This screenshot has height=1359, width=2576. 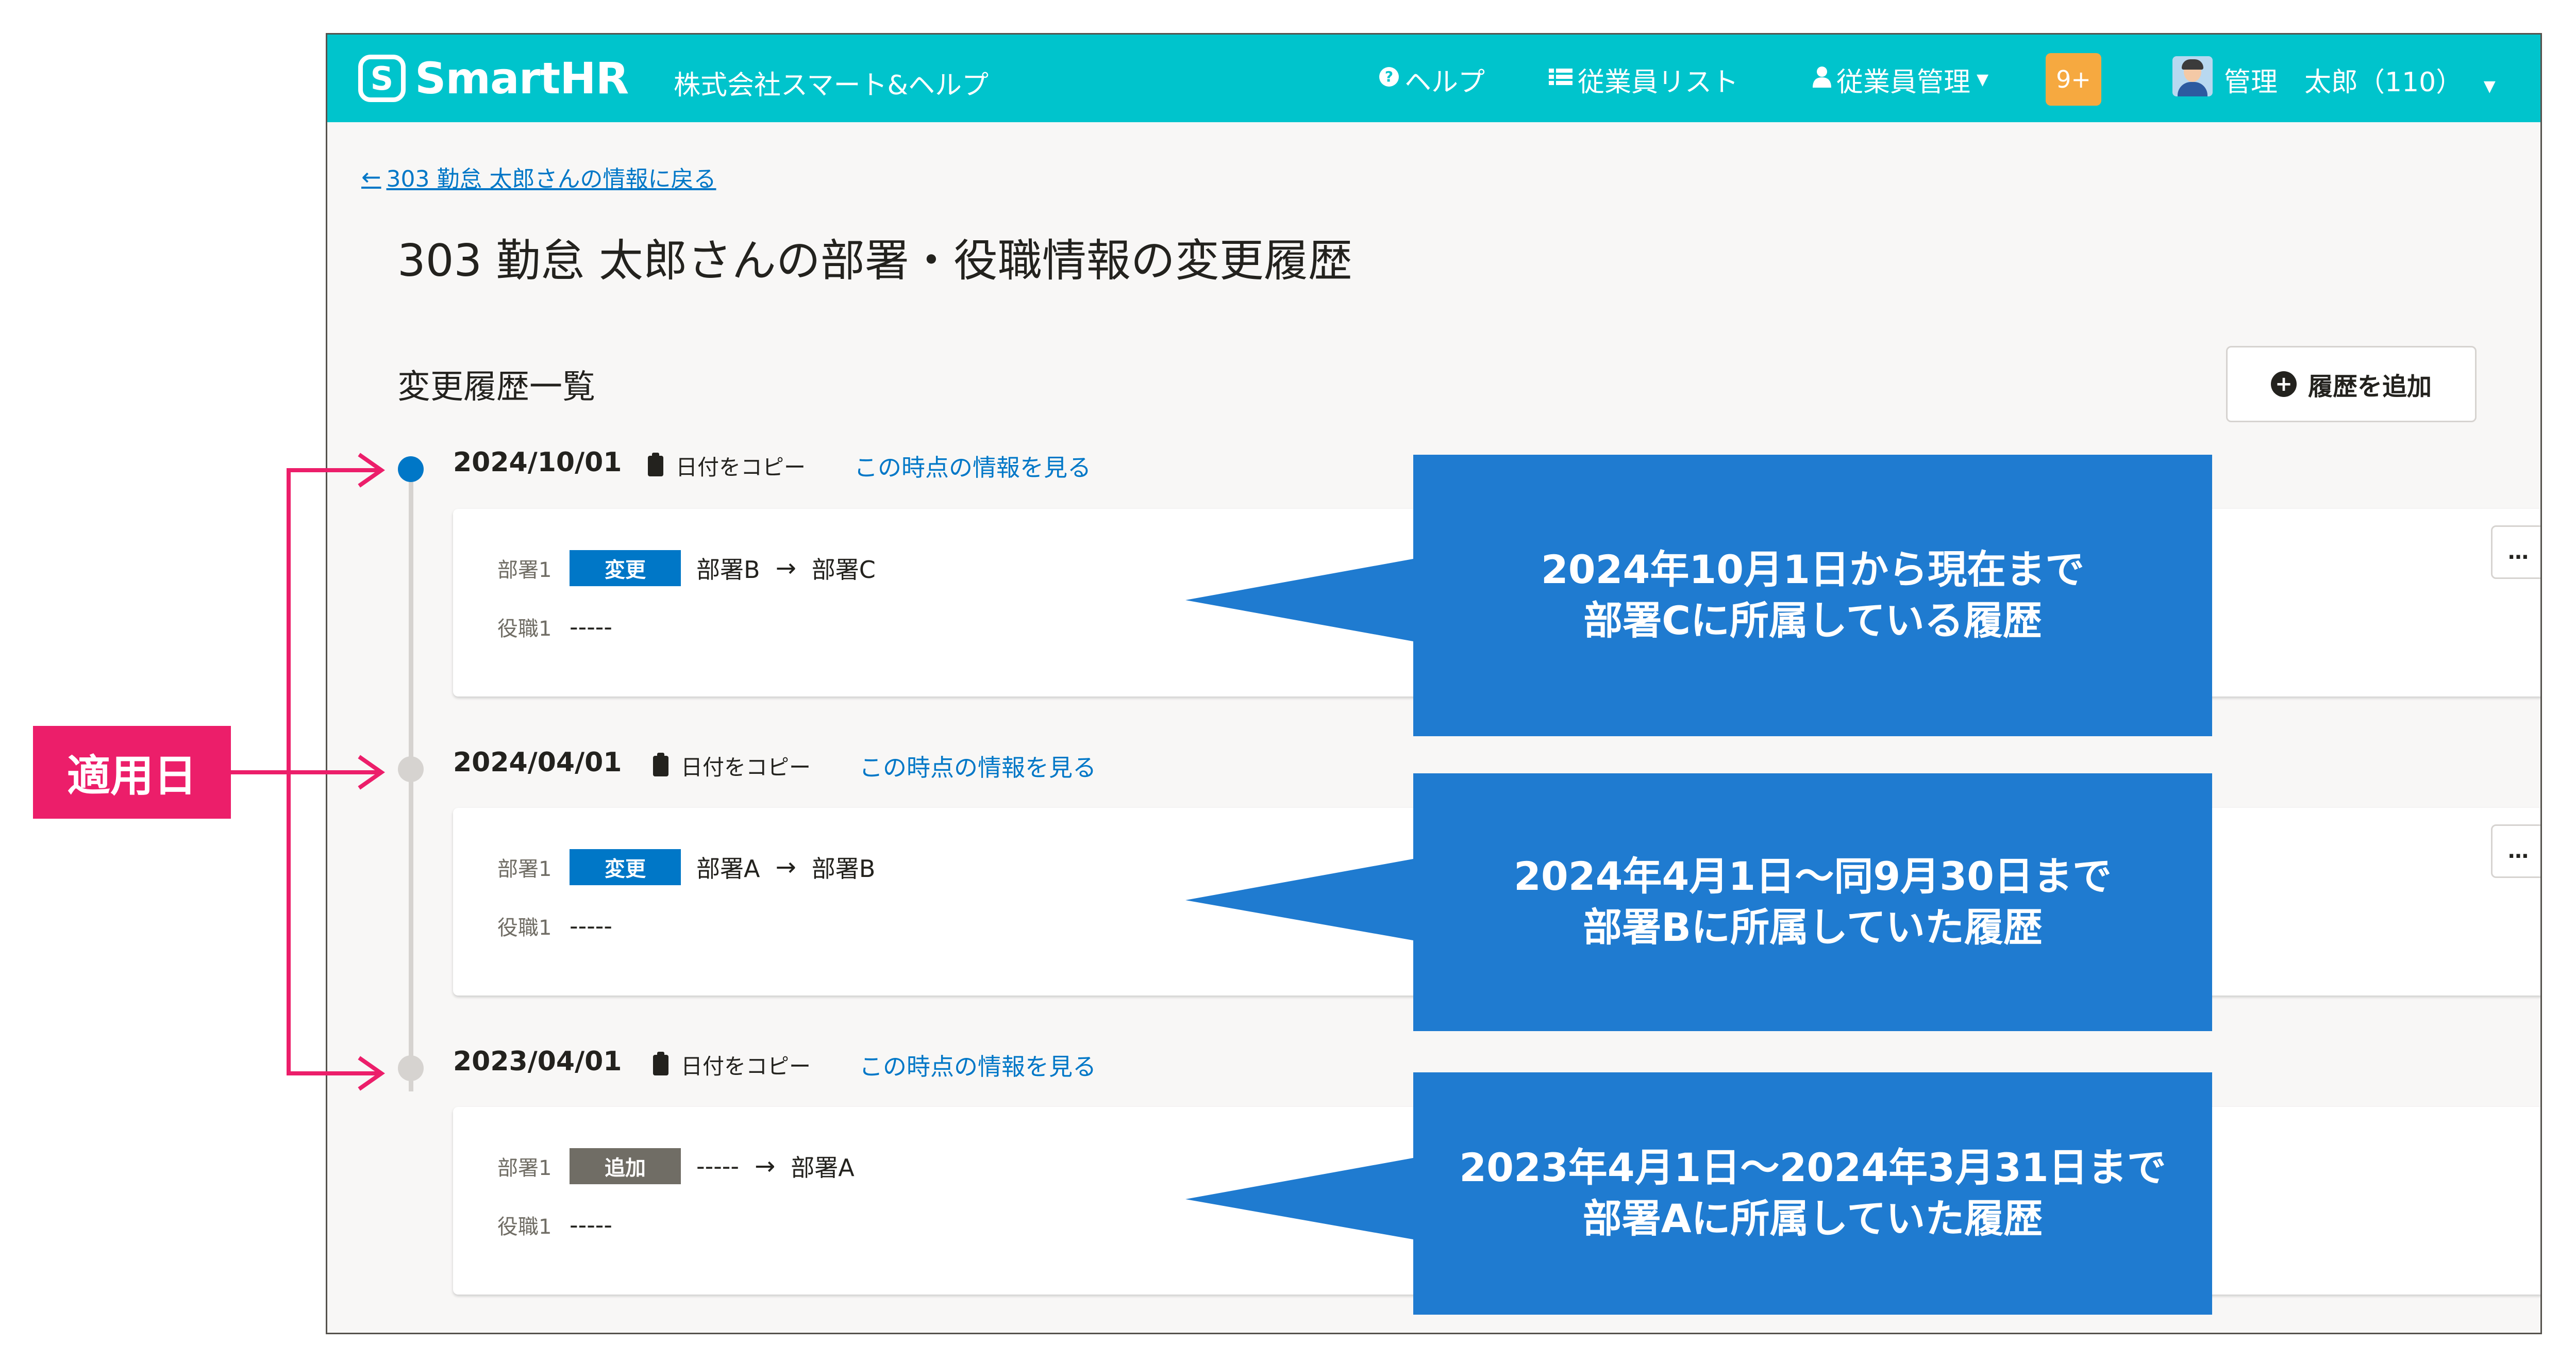 I want to click on dept-row: 部署1 変更 部署B → 部署C, so click(x=686, y=568).